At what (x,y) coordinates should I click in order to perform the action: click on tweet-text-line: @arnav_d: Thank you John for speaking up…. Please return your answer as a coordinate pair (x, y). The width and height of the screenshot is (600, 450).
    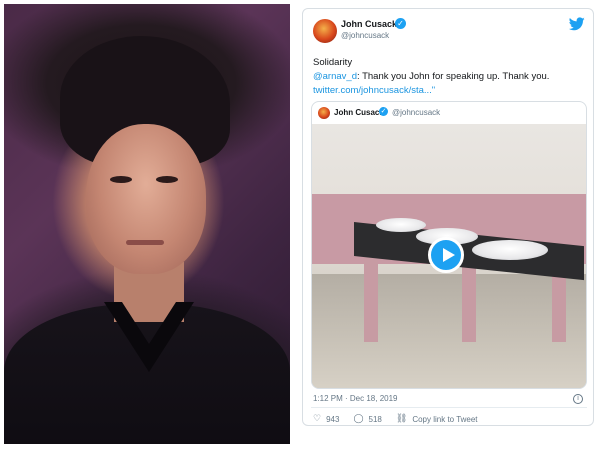
    Looking at the image, I should click on (431, 76).